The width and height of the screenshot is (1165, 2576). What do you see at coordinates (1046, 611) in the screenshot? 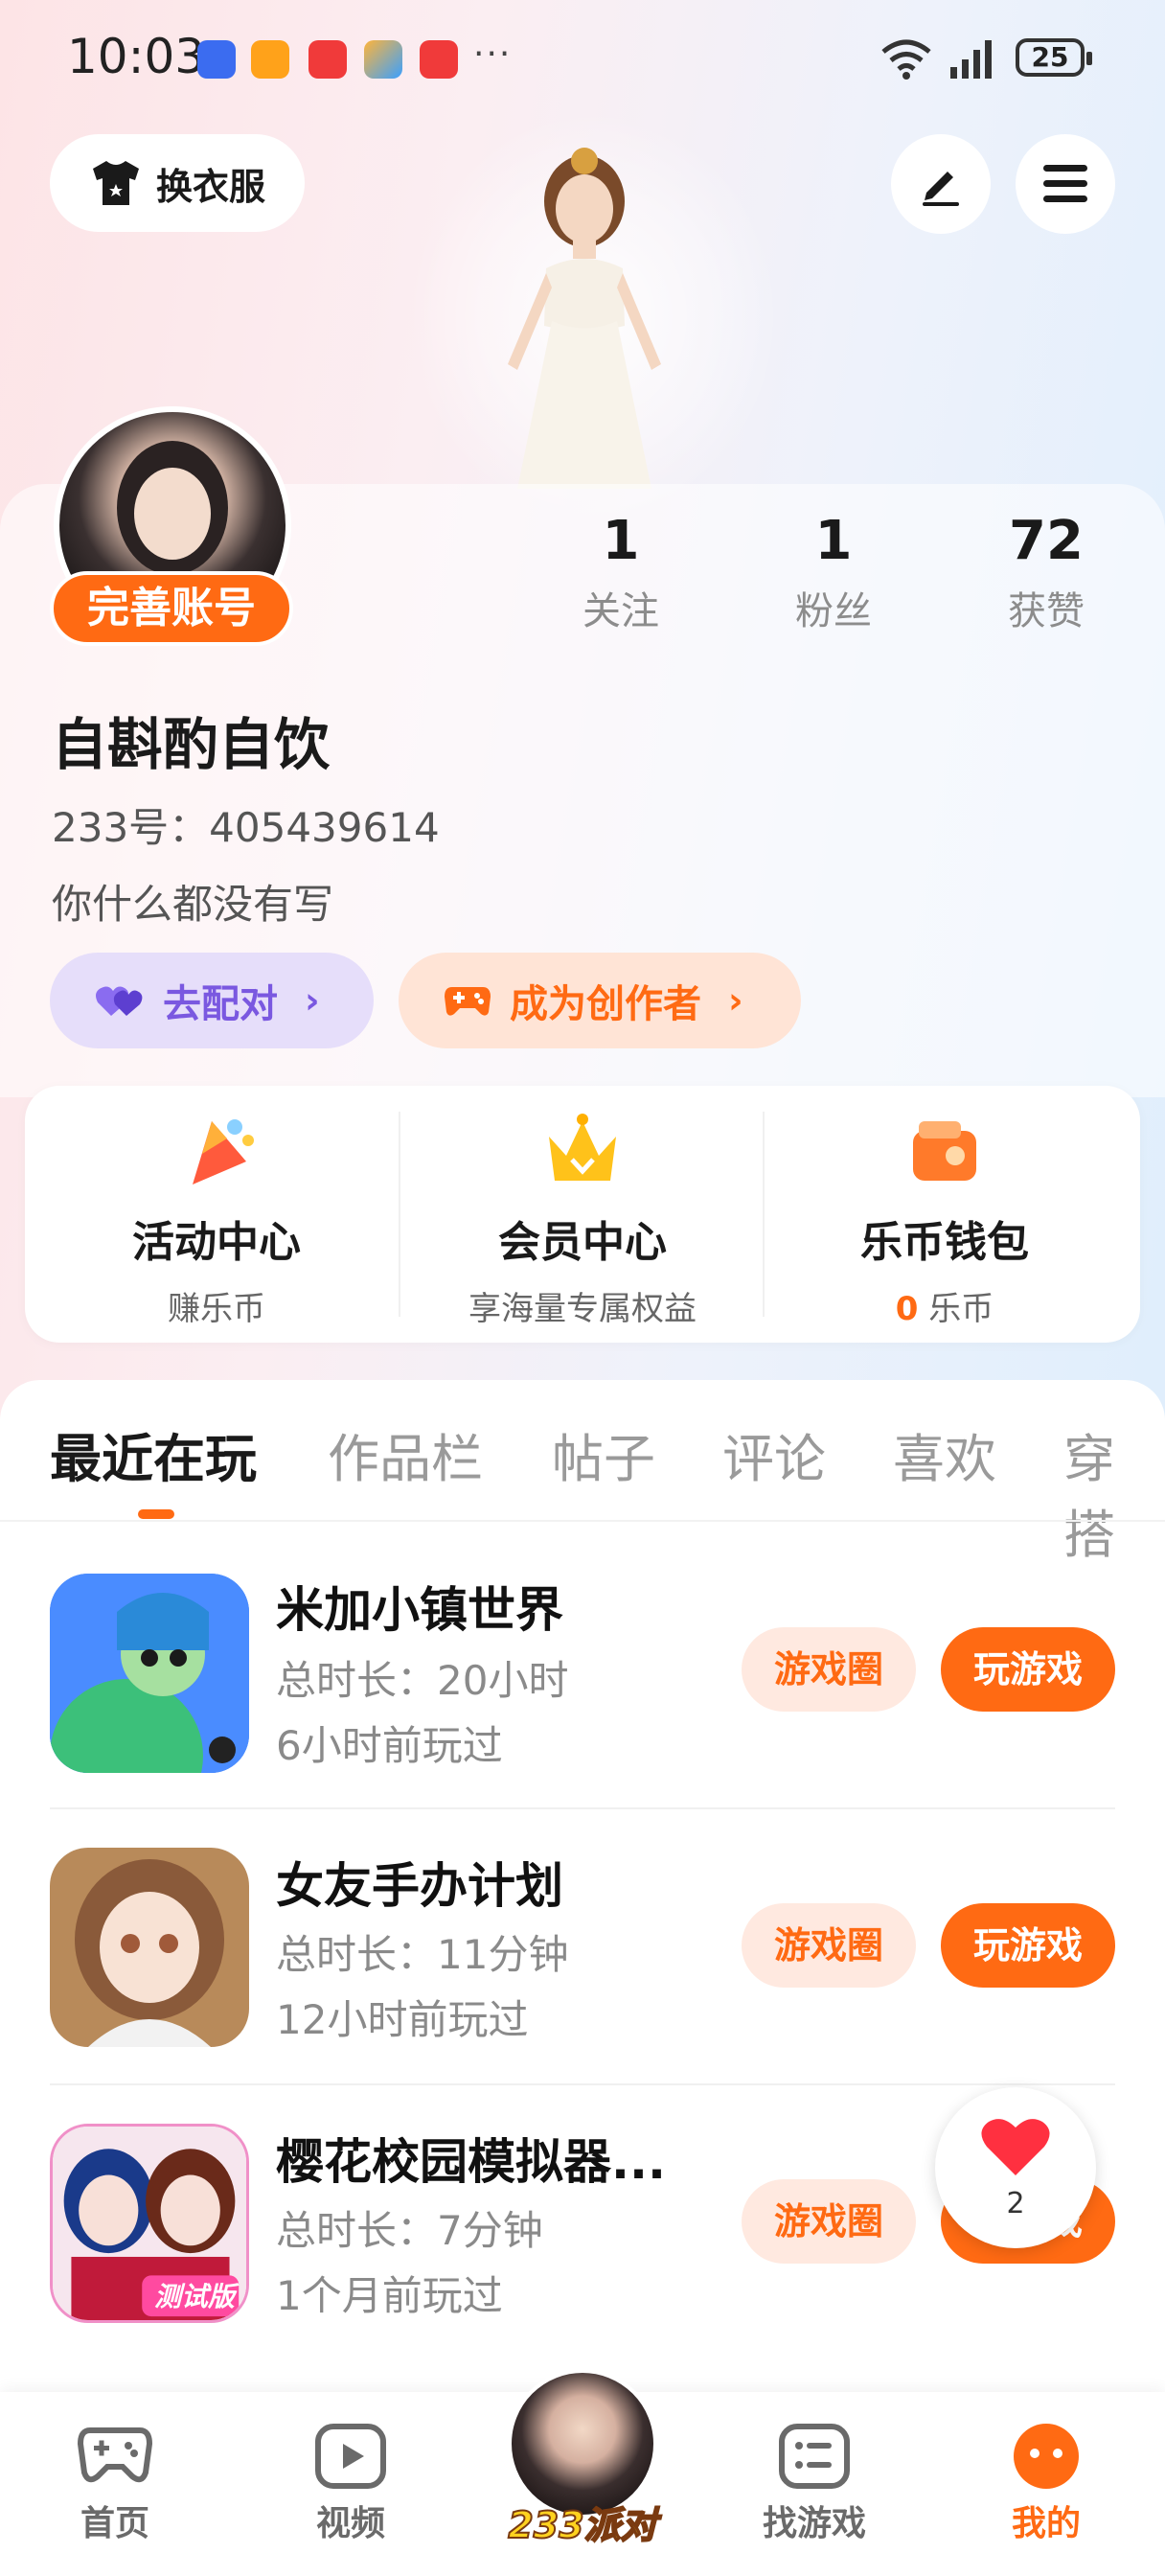
I see `stat-label: 获赞` at bounding box center [1046, 611].